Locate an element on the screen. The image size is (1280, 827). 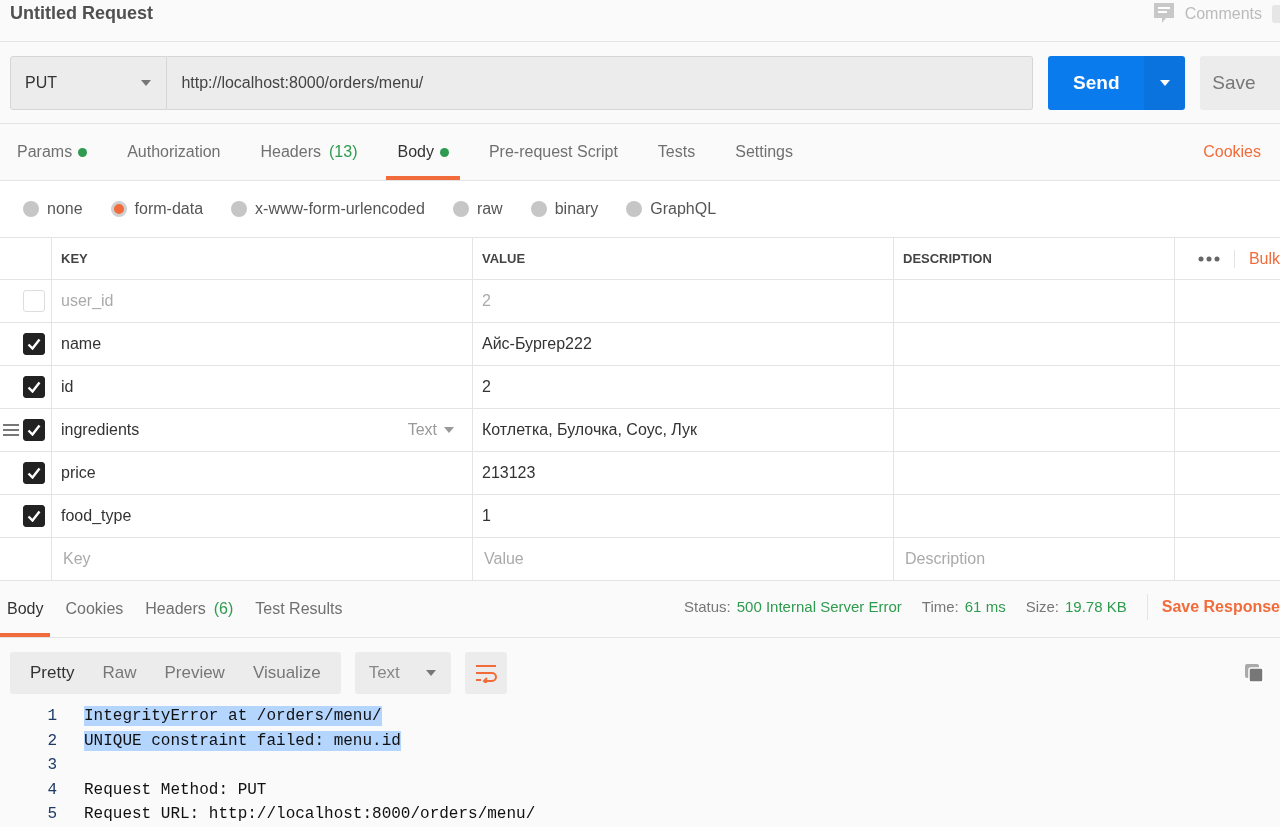
key-text: name is located at coordinates (81, 344).